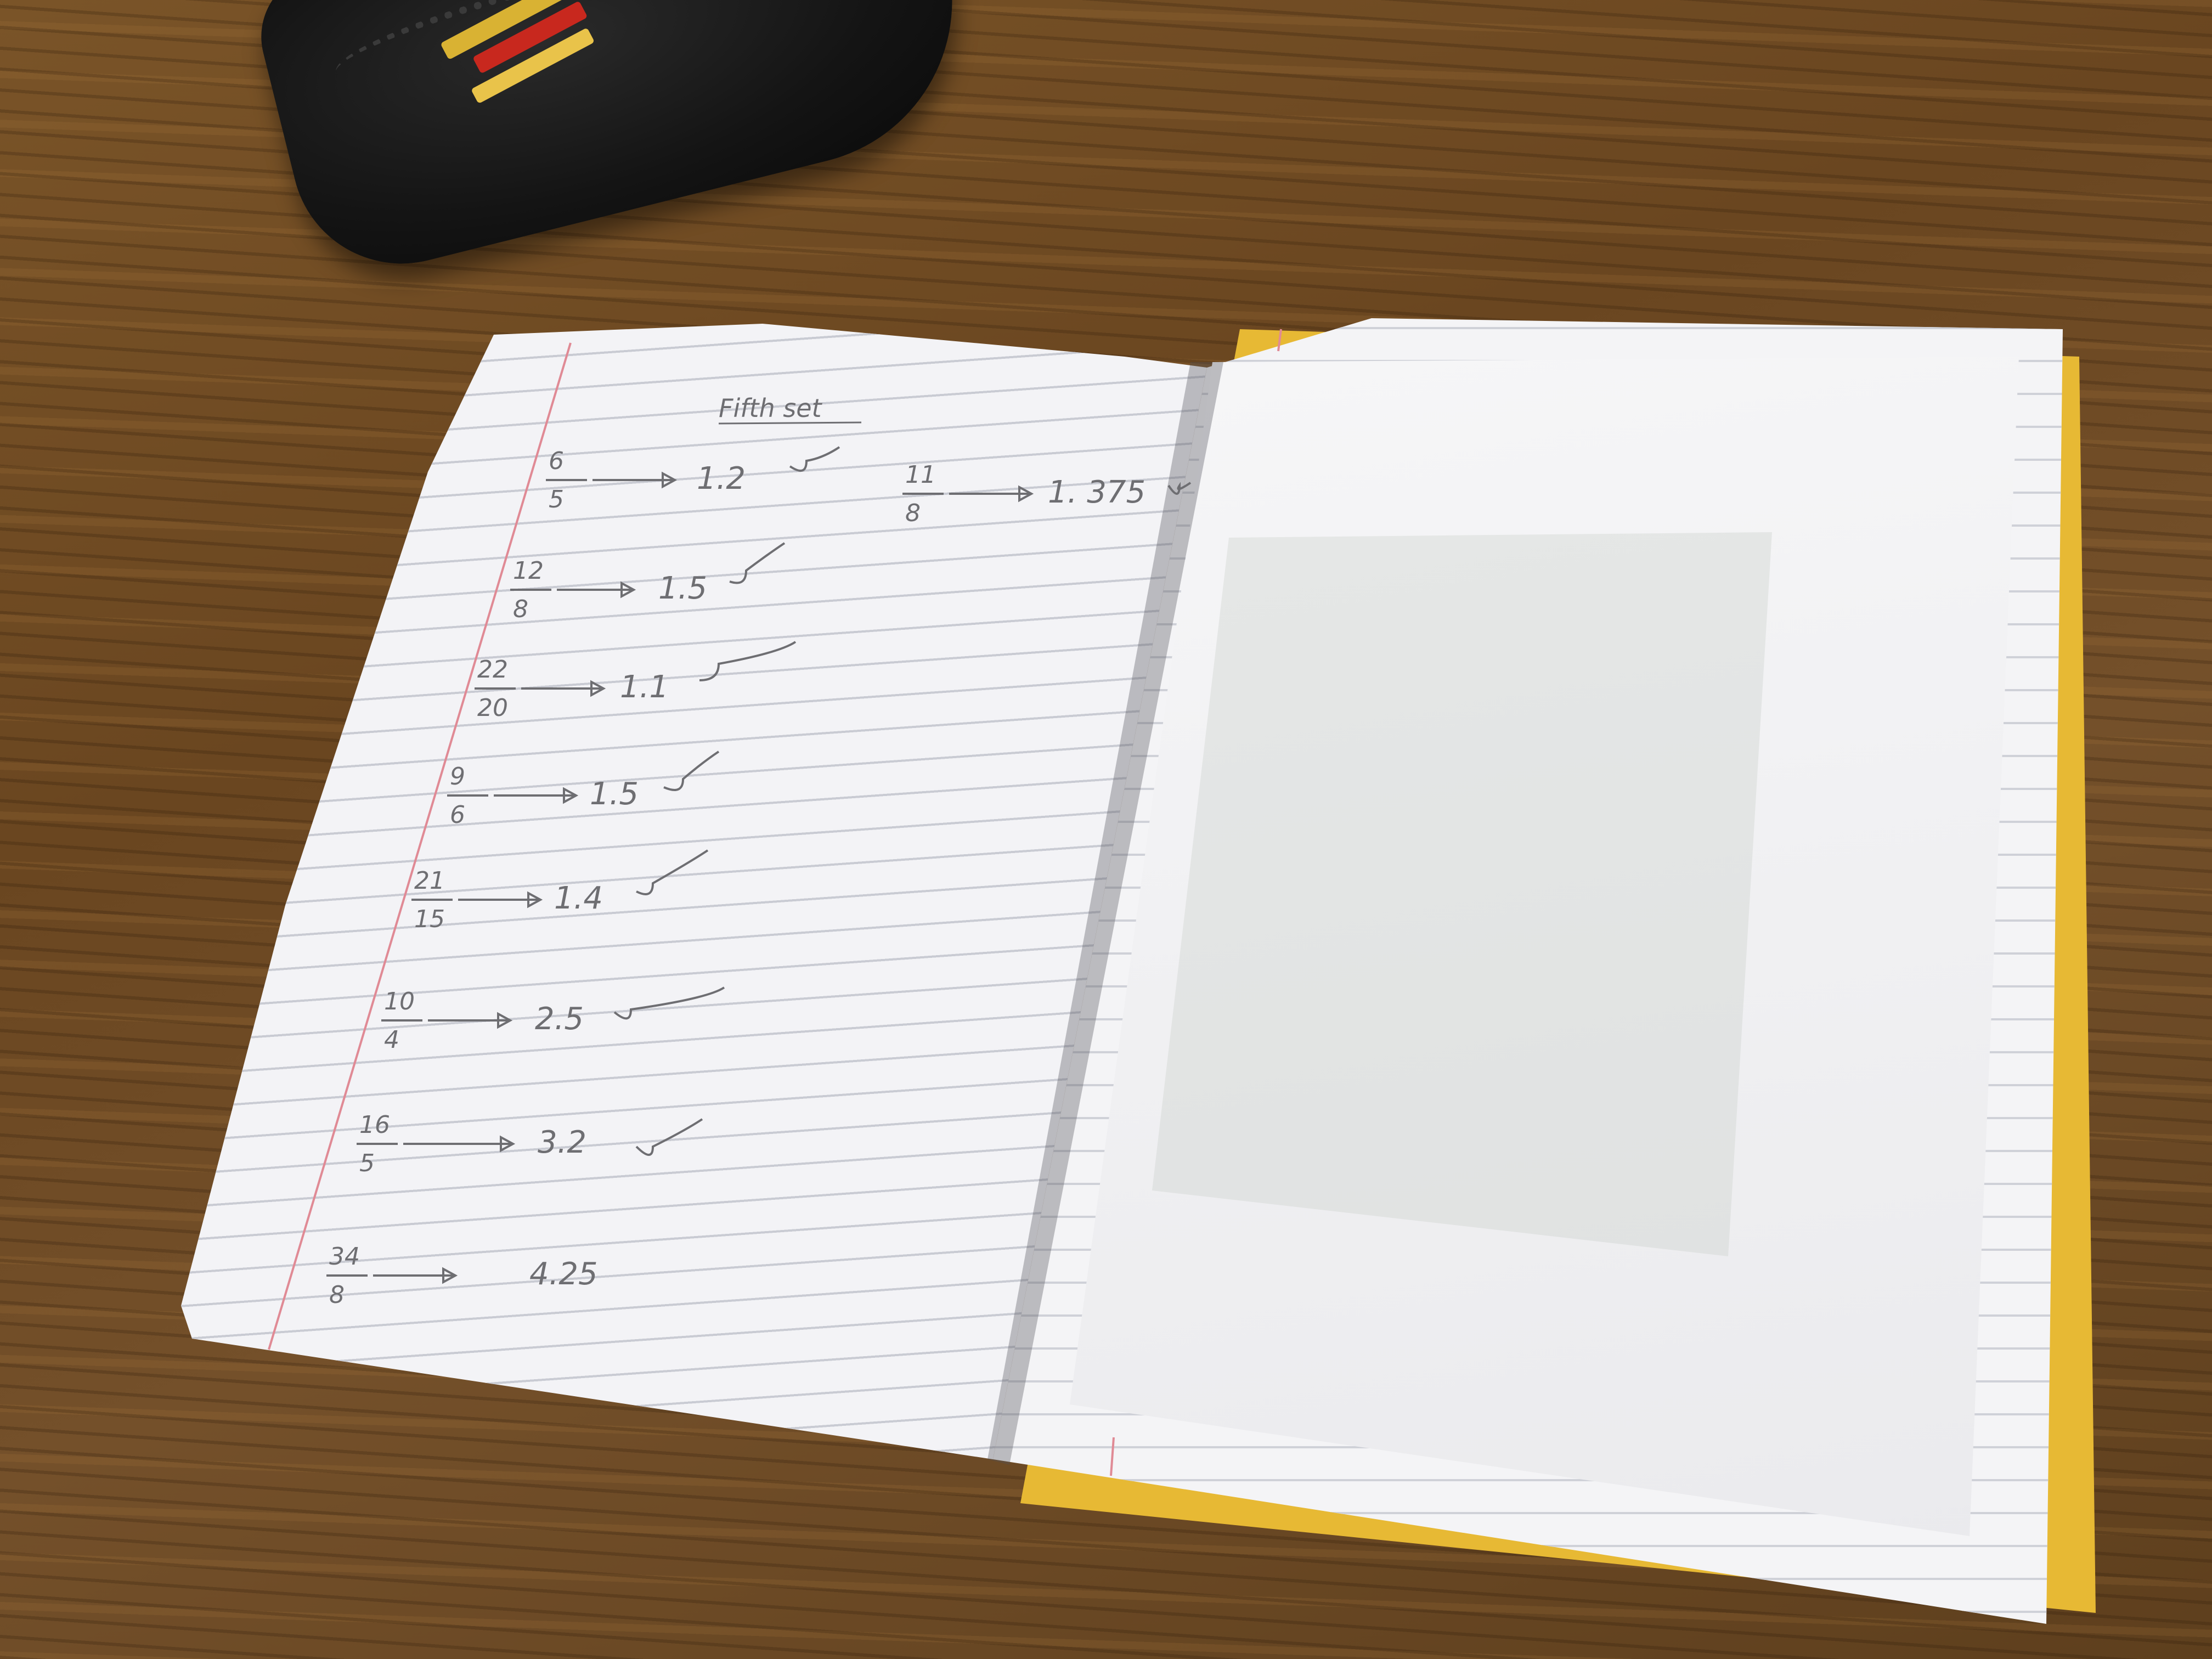  I want to click on fraction-numerator: 9, so click(458, 777).